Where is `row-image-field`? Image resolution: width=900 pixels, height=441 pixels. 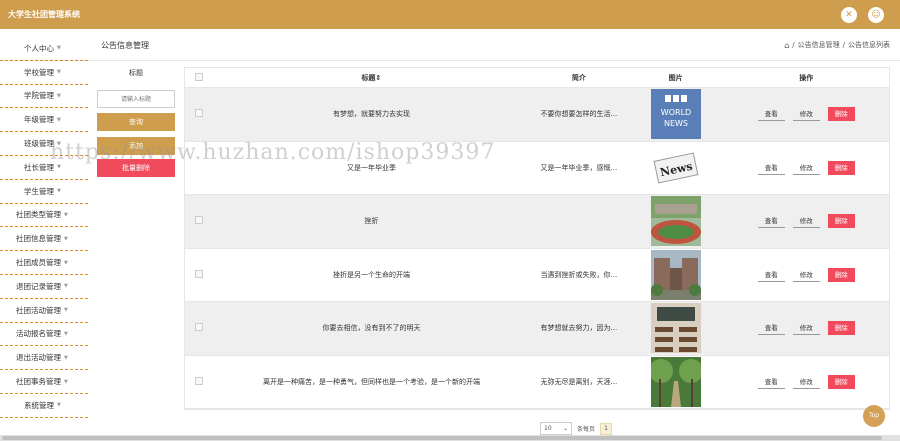 row-image-field is located at coordinates (675, 221).